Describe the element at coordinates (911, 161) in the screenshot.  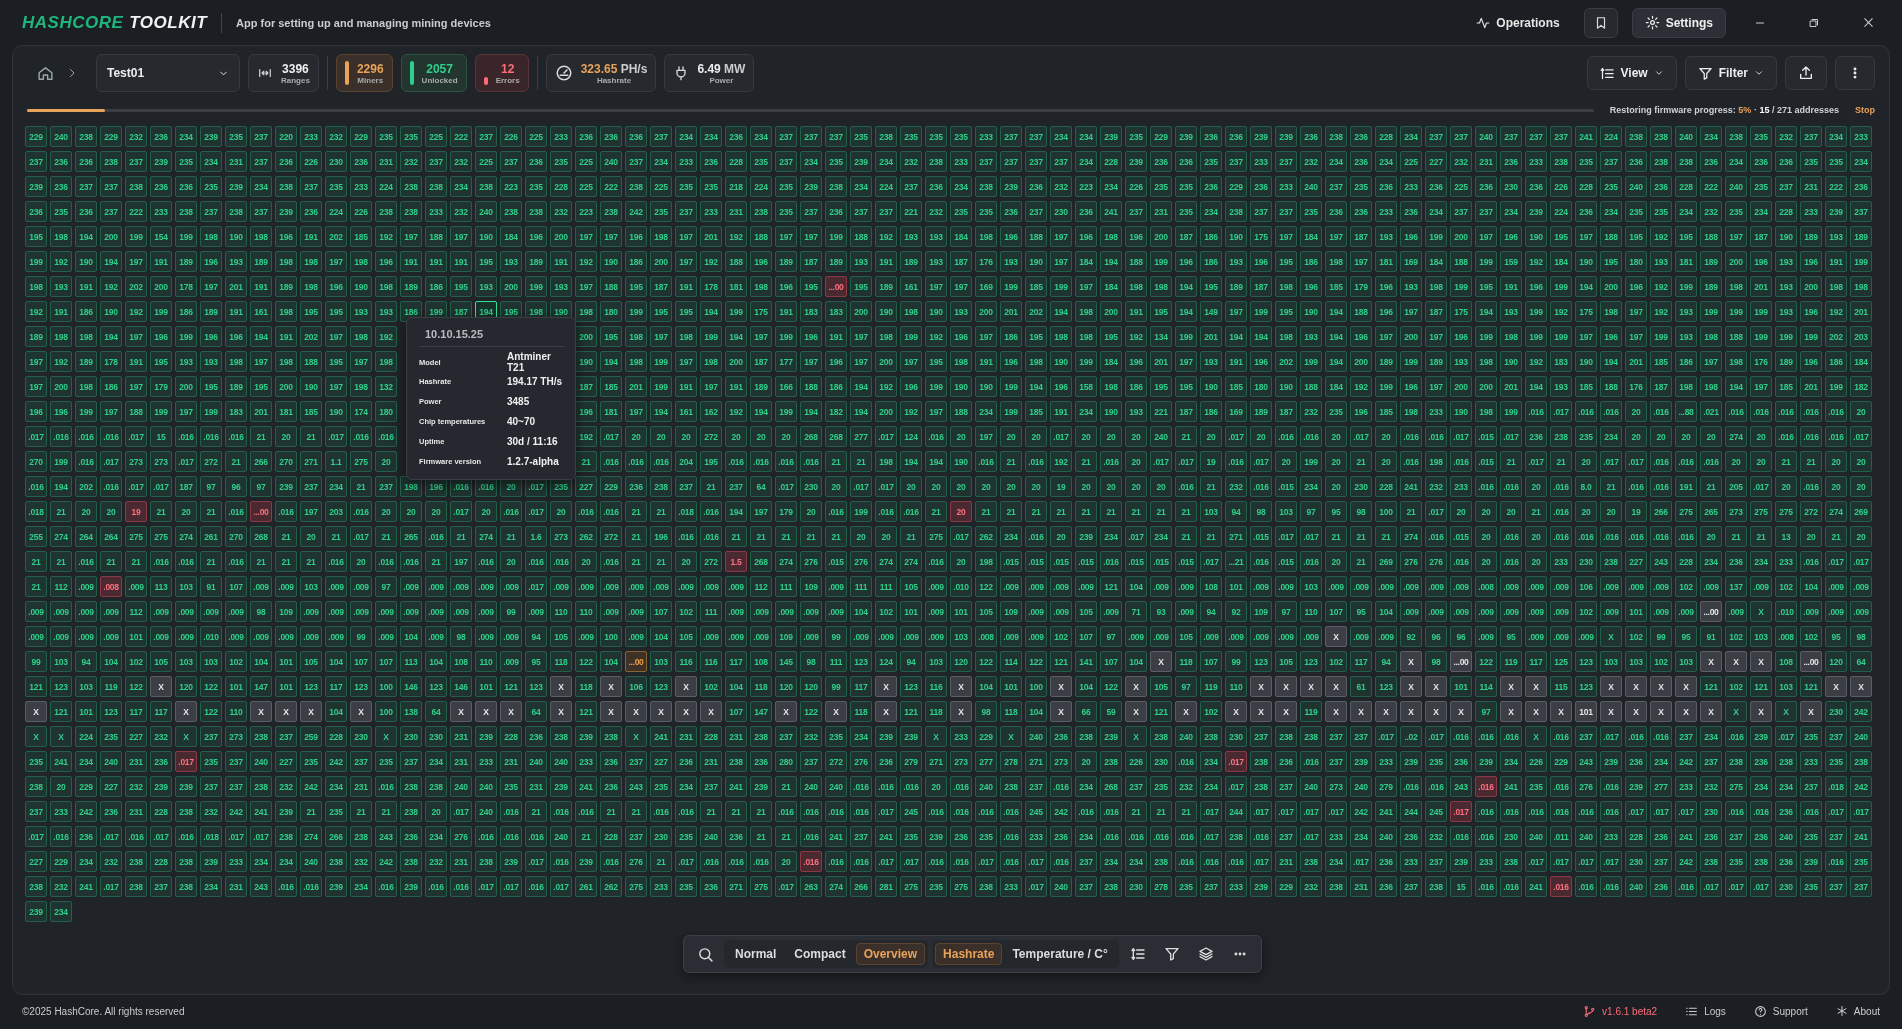
I see `miner-tile: 232` at that location.